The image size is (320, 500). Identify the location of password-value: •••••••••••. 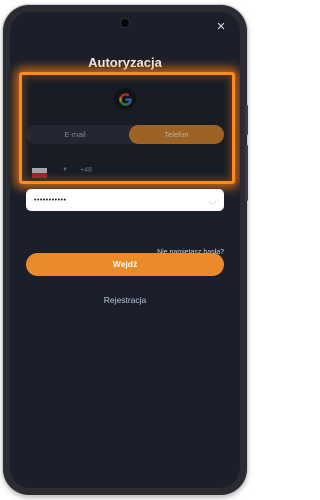
(50, 200).